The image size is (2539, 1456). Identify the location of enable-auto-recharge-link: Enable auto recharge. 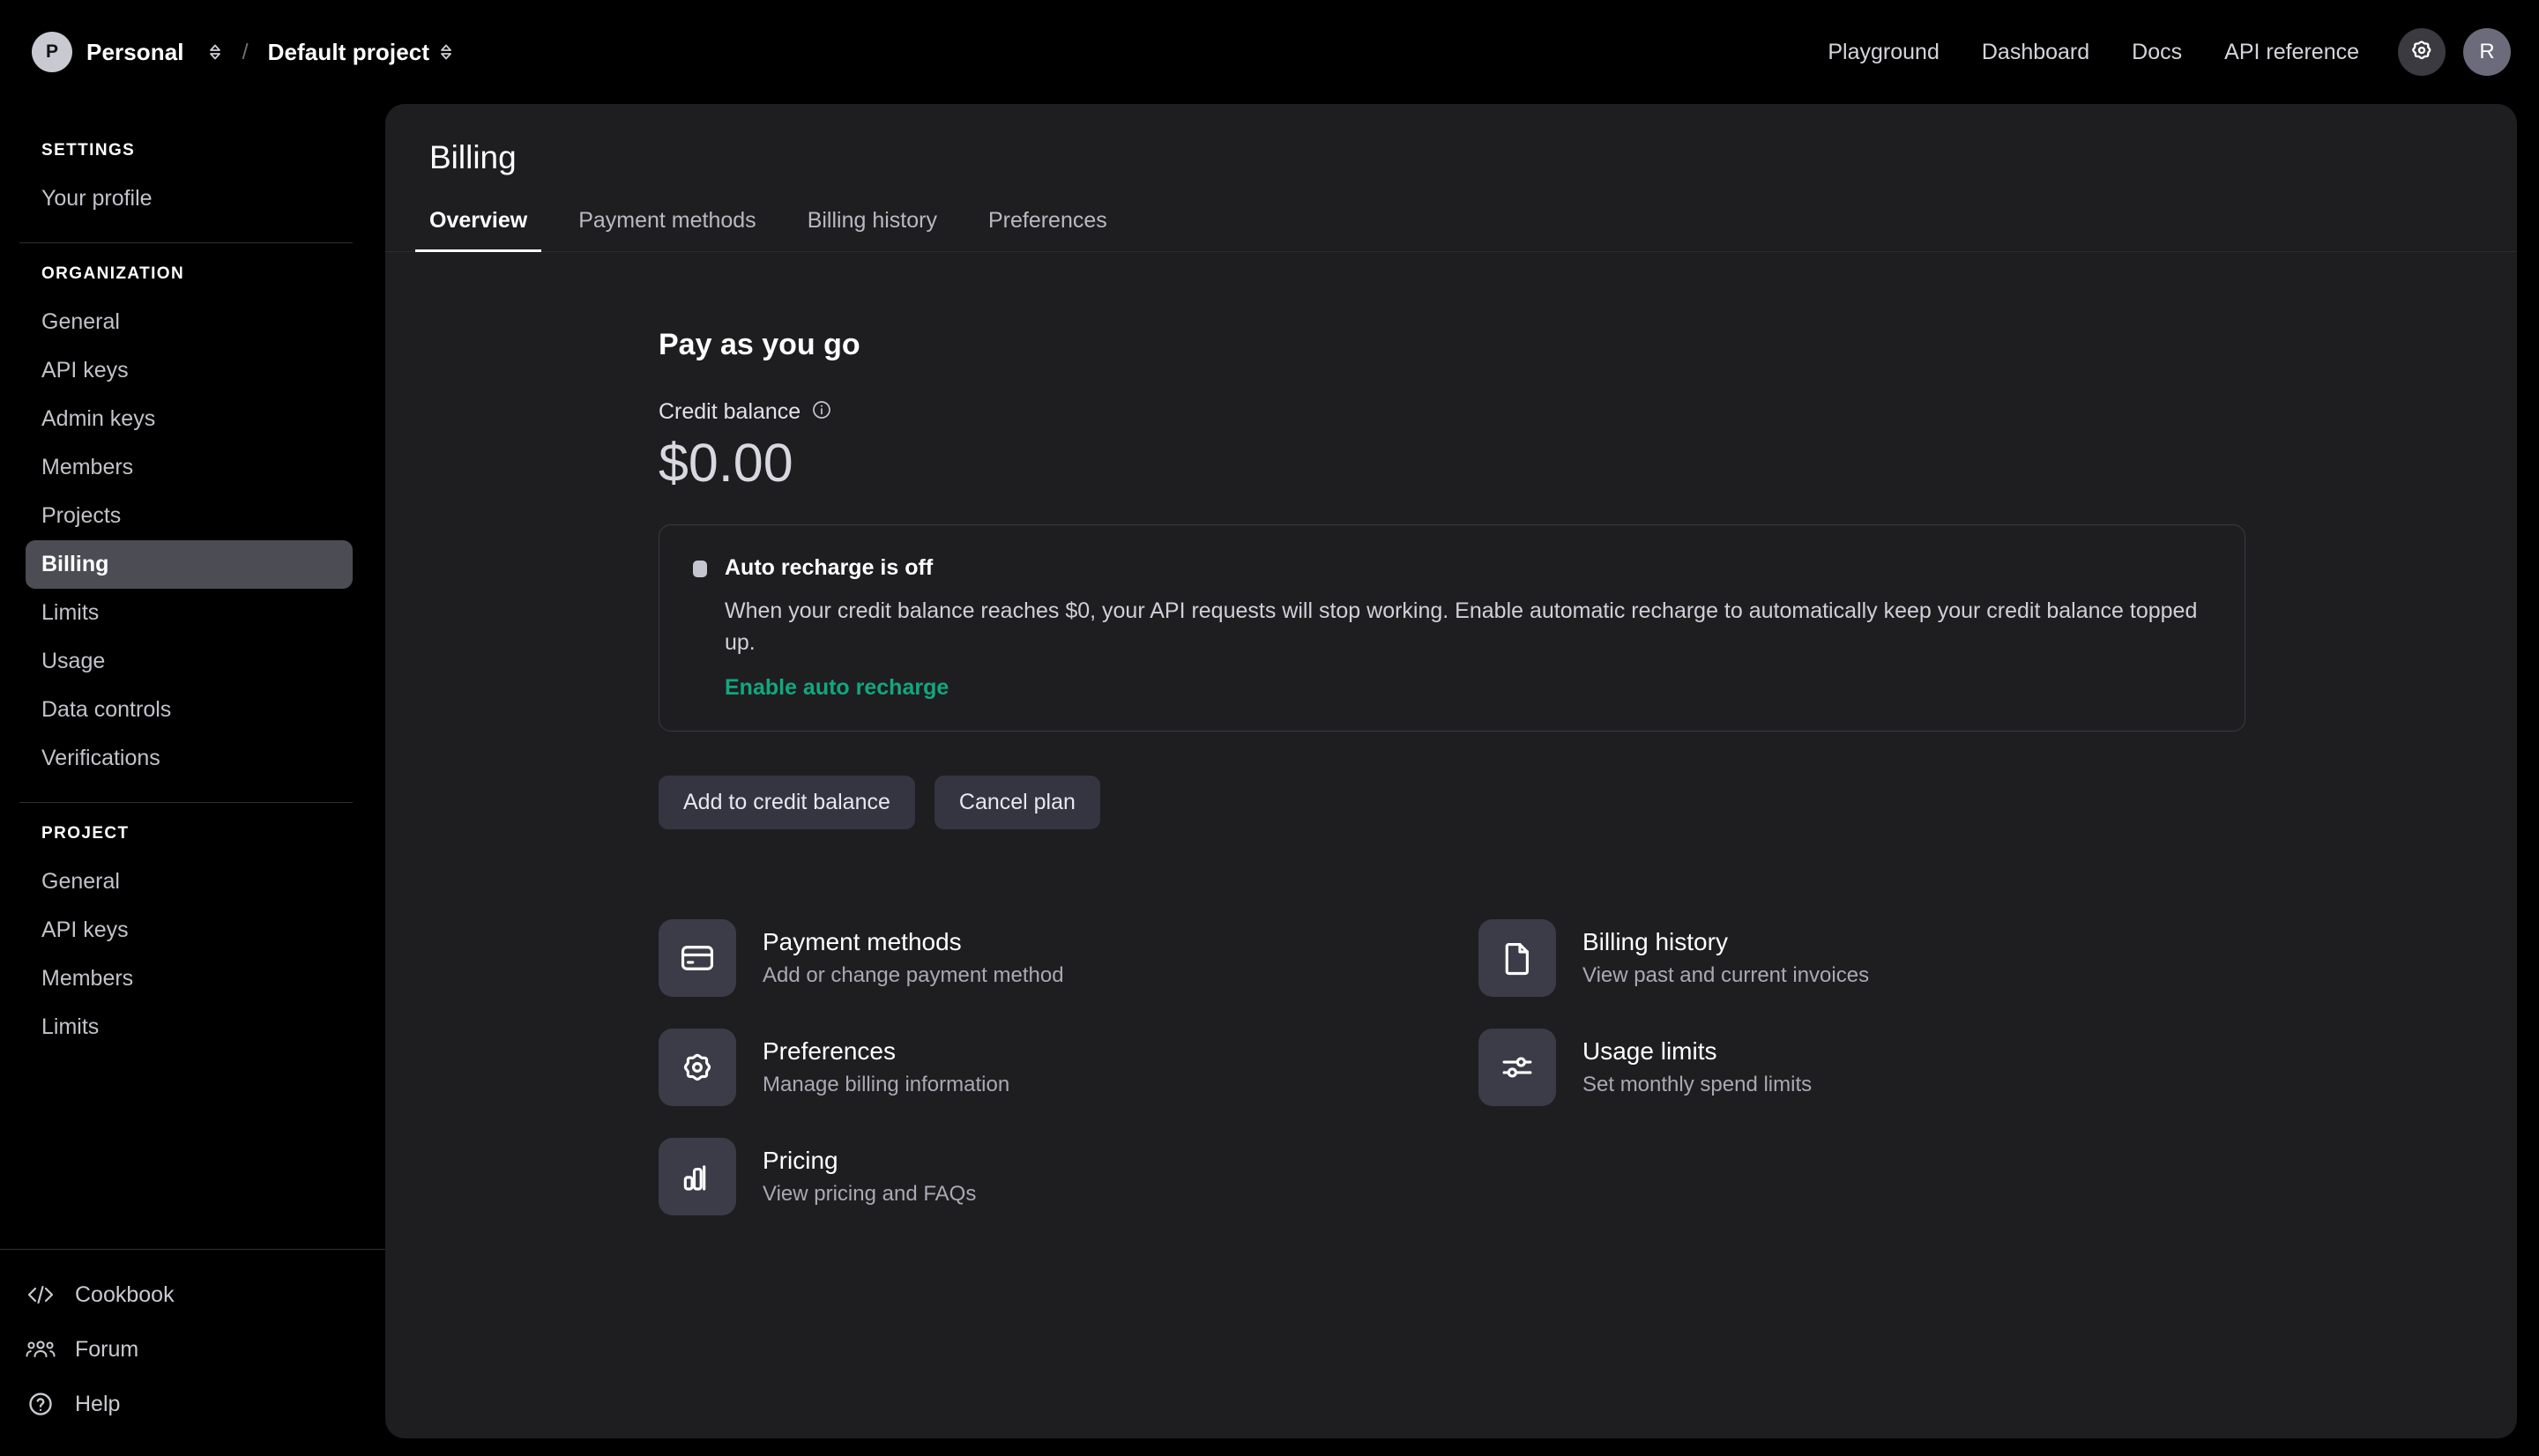
(837, 688).